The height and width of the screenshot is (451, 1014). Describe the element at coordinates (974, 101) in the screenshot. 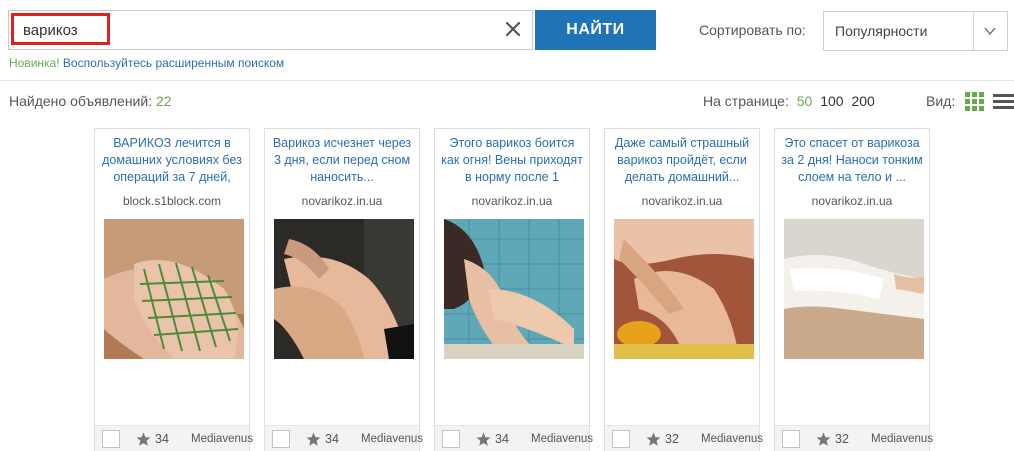

I see `grid-view-icon` at that location.